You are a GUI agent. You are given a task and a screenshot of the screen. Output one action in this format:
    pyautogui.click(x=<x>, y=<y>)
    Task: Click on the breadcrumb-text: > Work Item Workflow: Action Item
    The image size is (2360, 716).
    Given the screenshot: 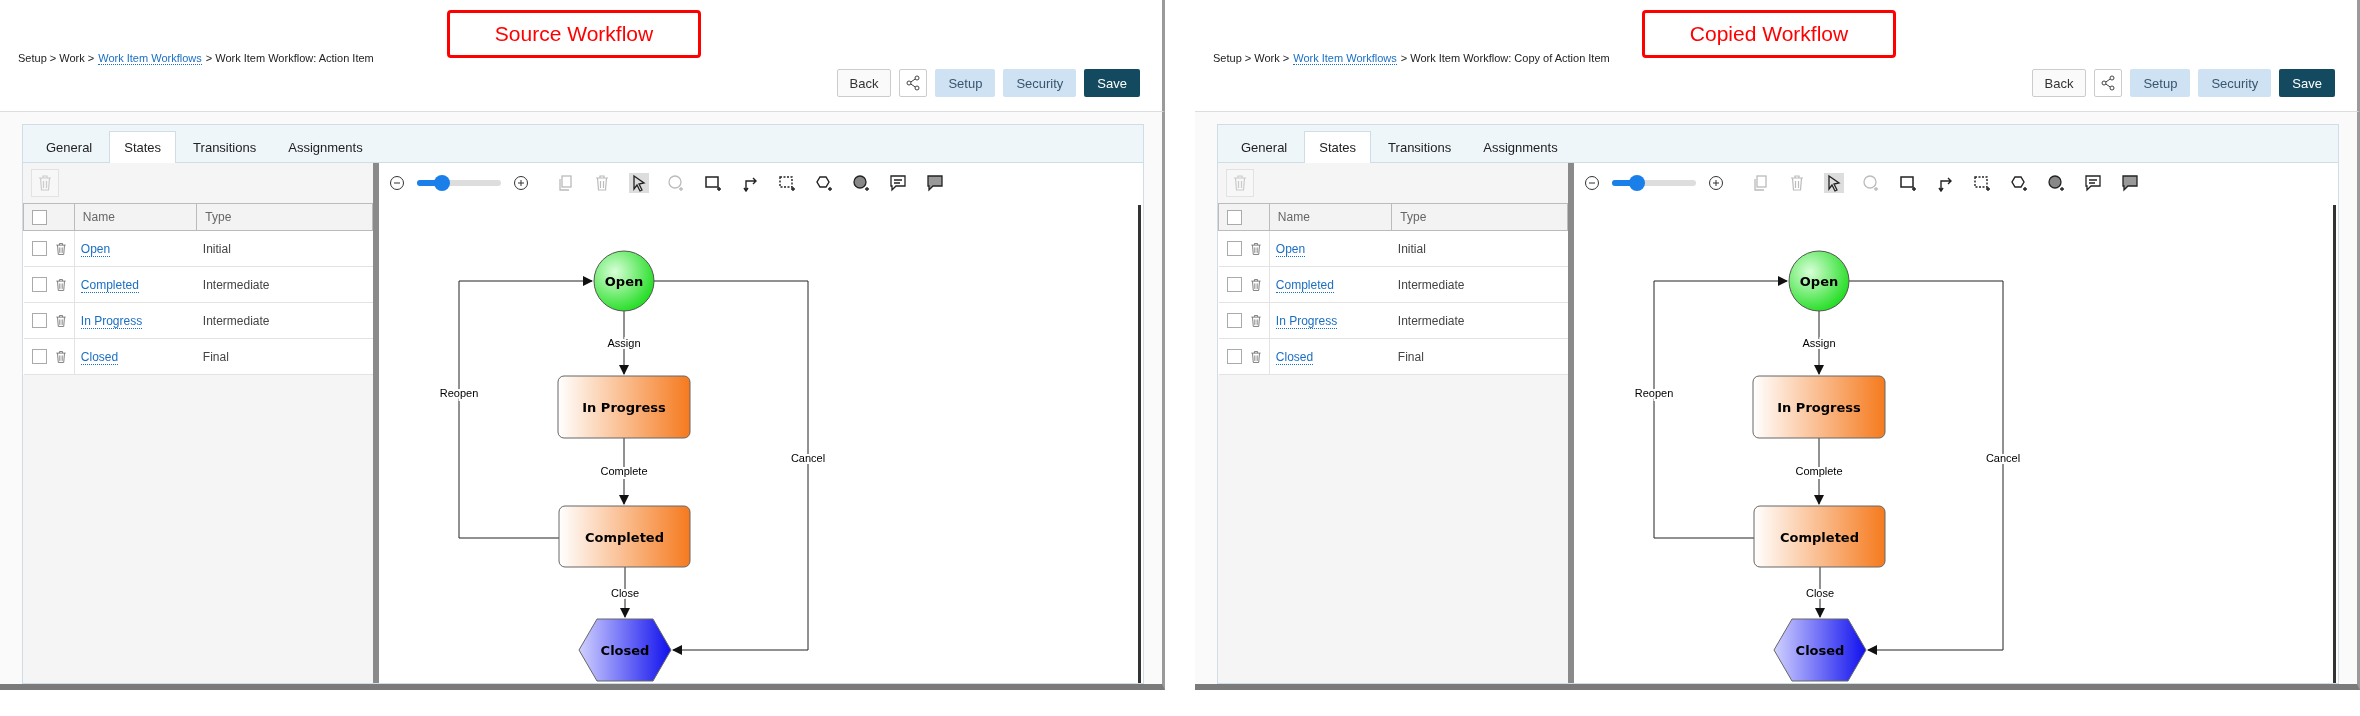 What is the action you would take?
    pyautogui.click(x=289, y=58)
    